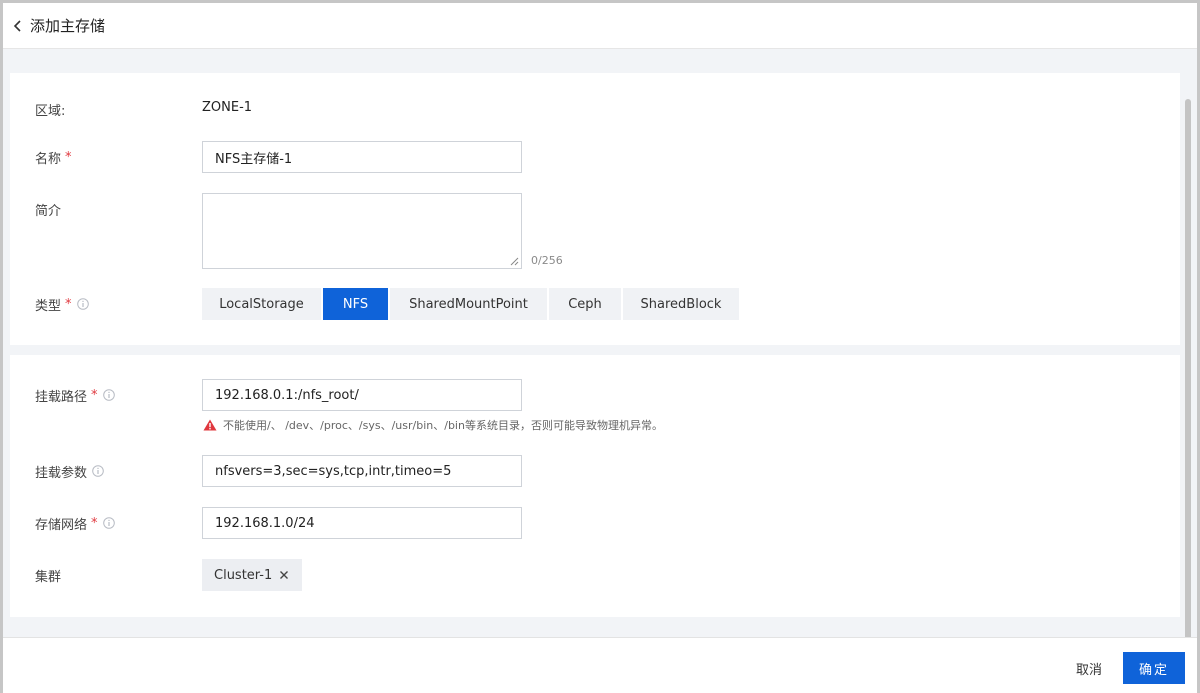 This screenshot has height=693, width=1200. I want to click on page-header: 添加主存储, so click(600, 26).